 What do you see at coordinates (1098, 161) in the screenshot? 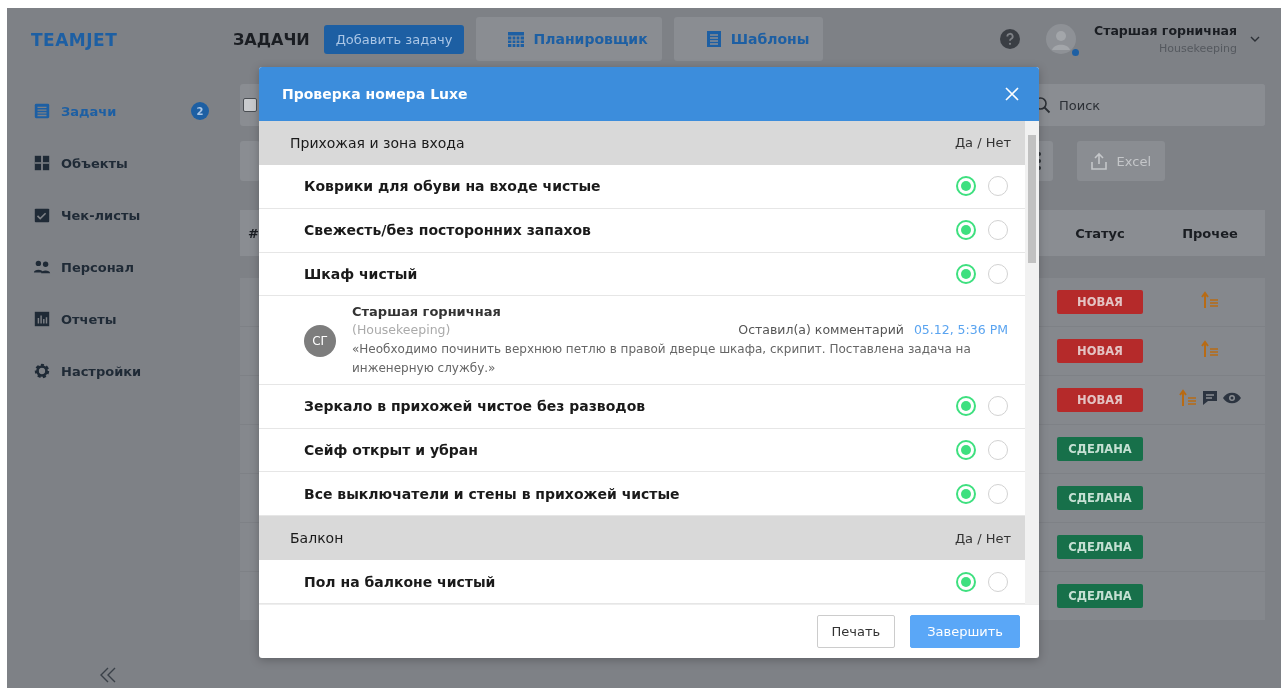
I see `upload-icon` at bounding box center [1098, 161].